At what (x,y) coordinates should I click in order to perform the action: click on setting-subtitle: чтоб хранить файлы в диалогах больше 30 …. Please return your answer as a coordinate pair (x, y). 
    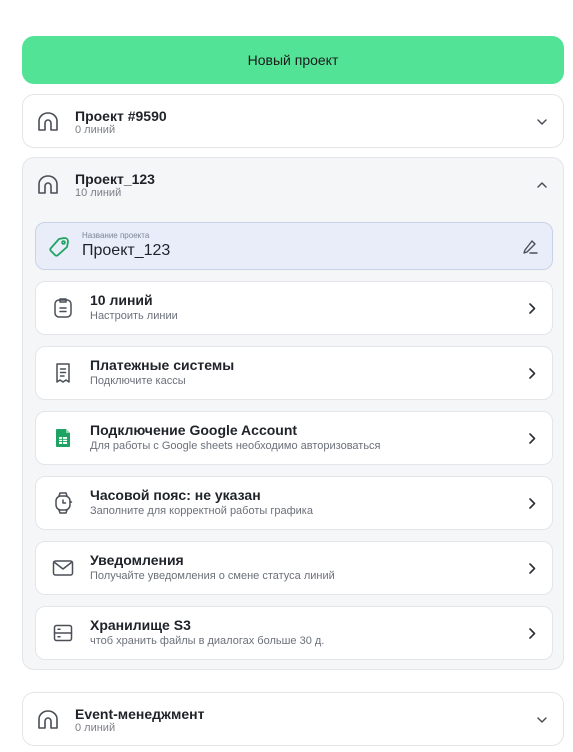
    Looking at the image, I should click on (207, 641).